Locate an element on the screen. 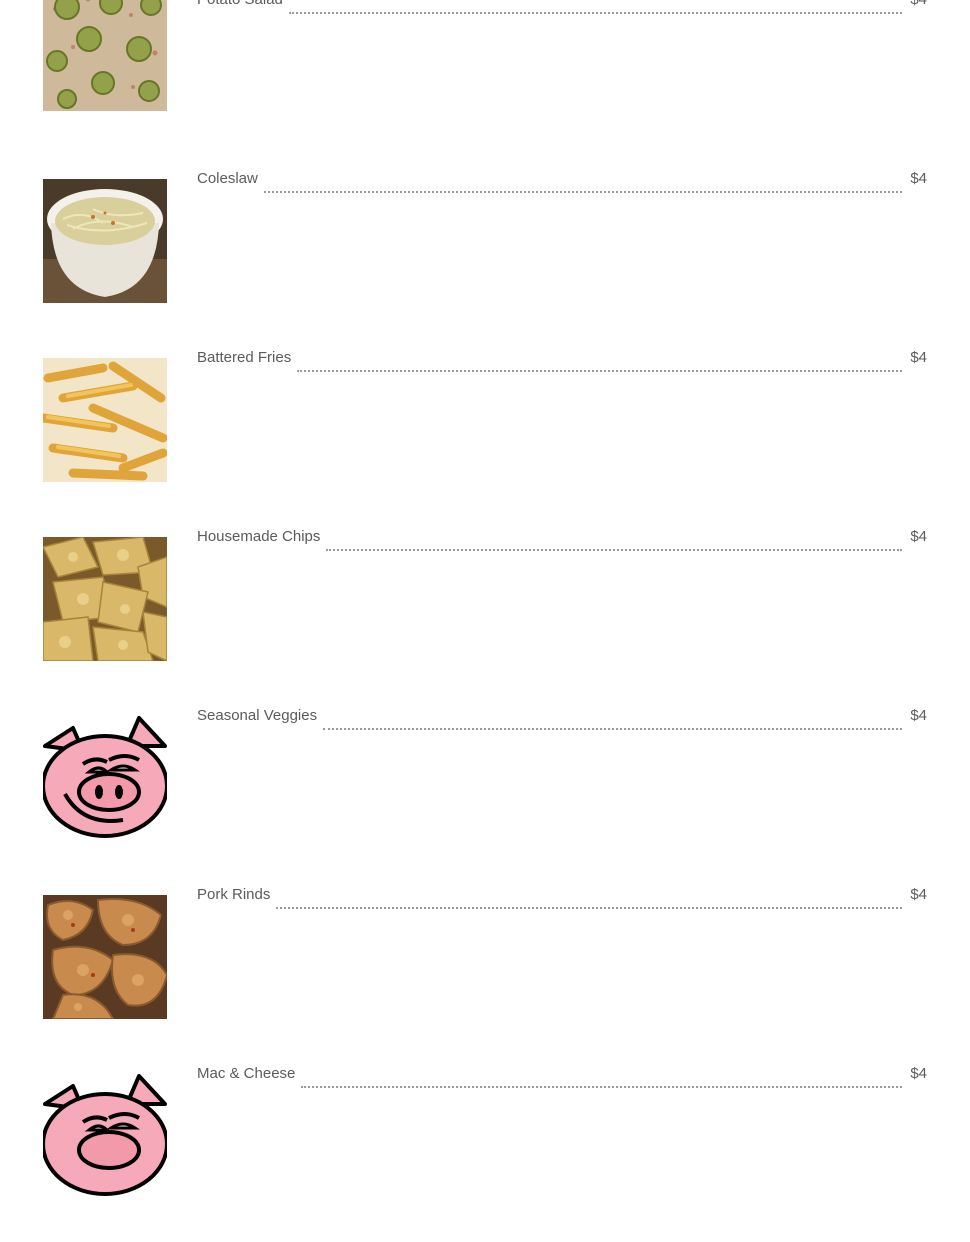 The width and height of the screenshot is (970, 1242). coleslaw-image is located at coordinates (105, 241).